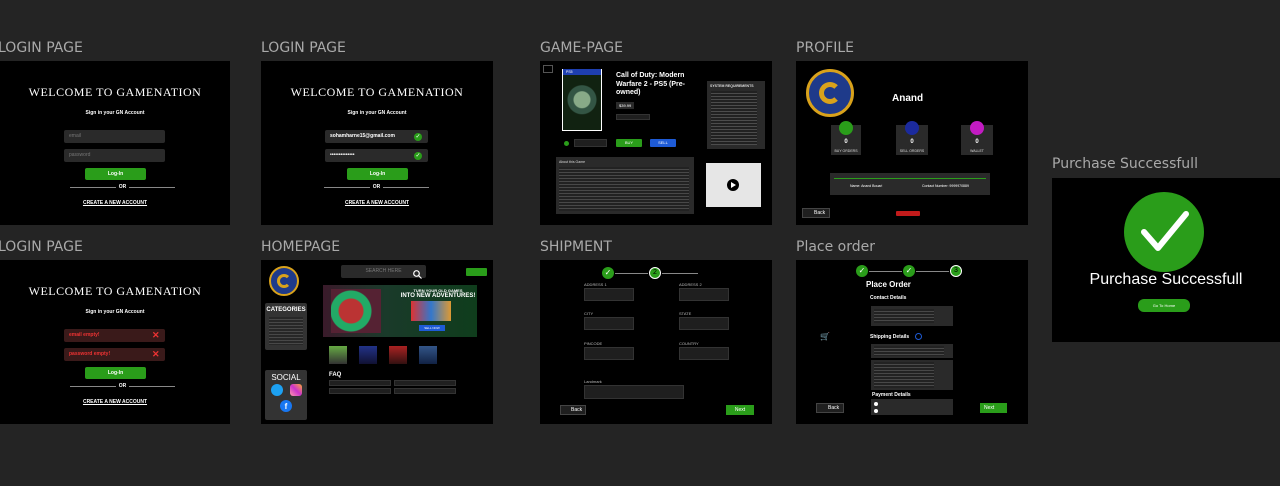 Image resolution: width=1280 pixels, height=486 pixels. What do you see at coordinates (918, 336) in the screenshot?
I see `edit-icon` at bounding box center [918, 336].